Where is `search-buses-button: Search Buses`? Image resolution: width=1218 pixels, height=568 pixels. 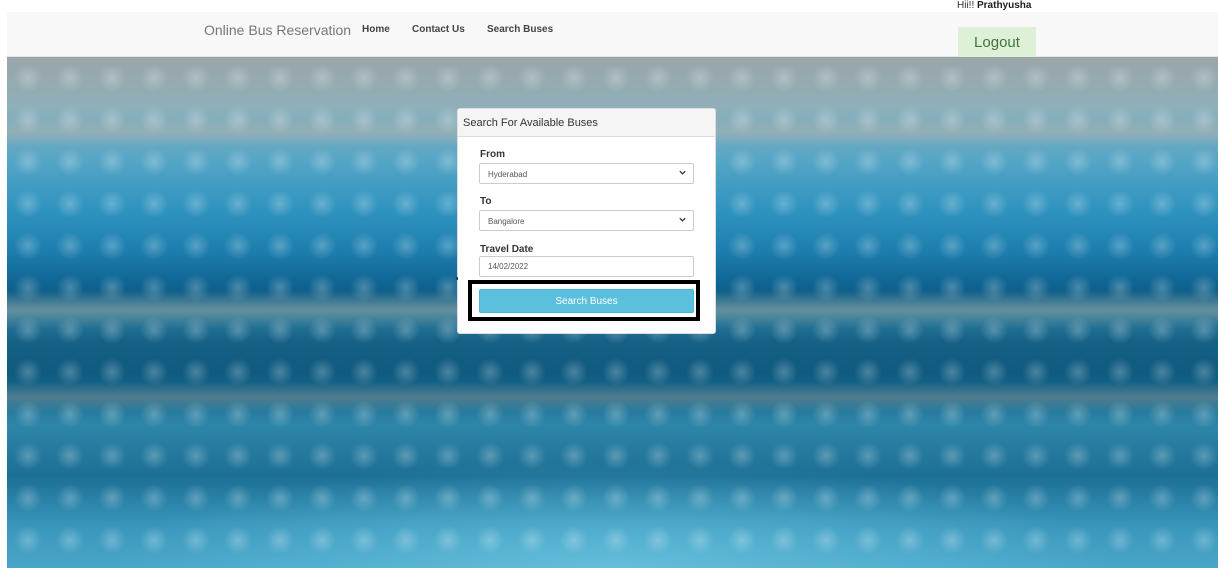
search-buses-button: Search Buses is located at coordinates (586, 301).